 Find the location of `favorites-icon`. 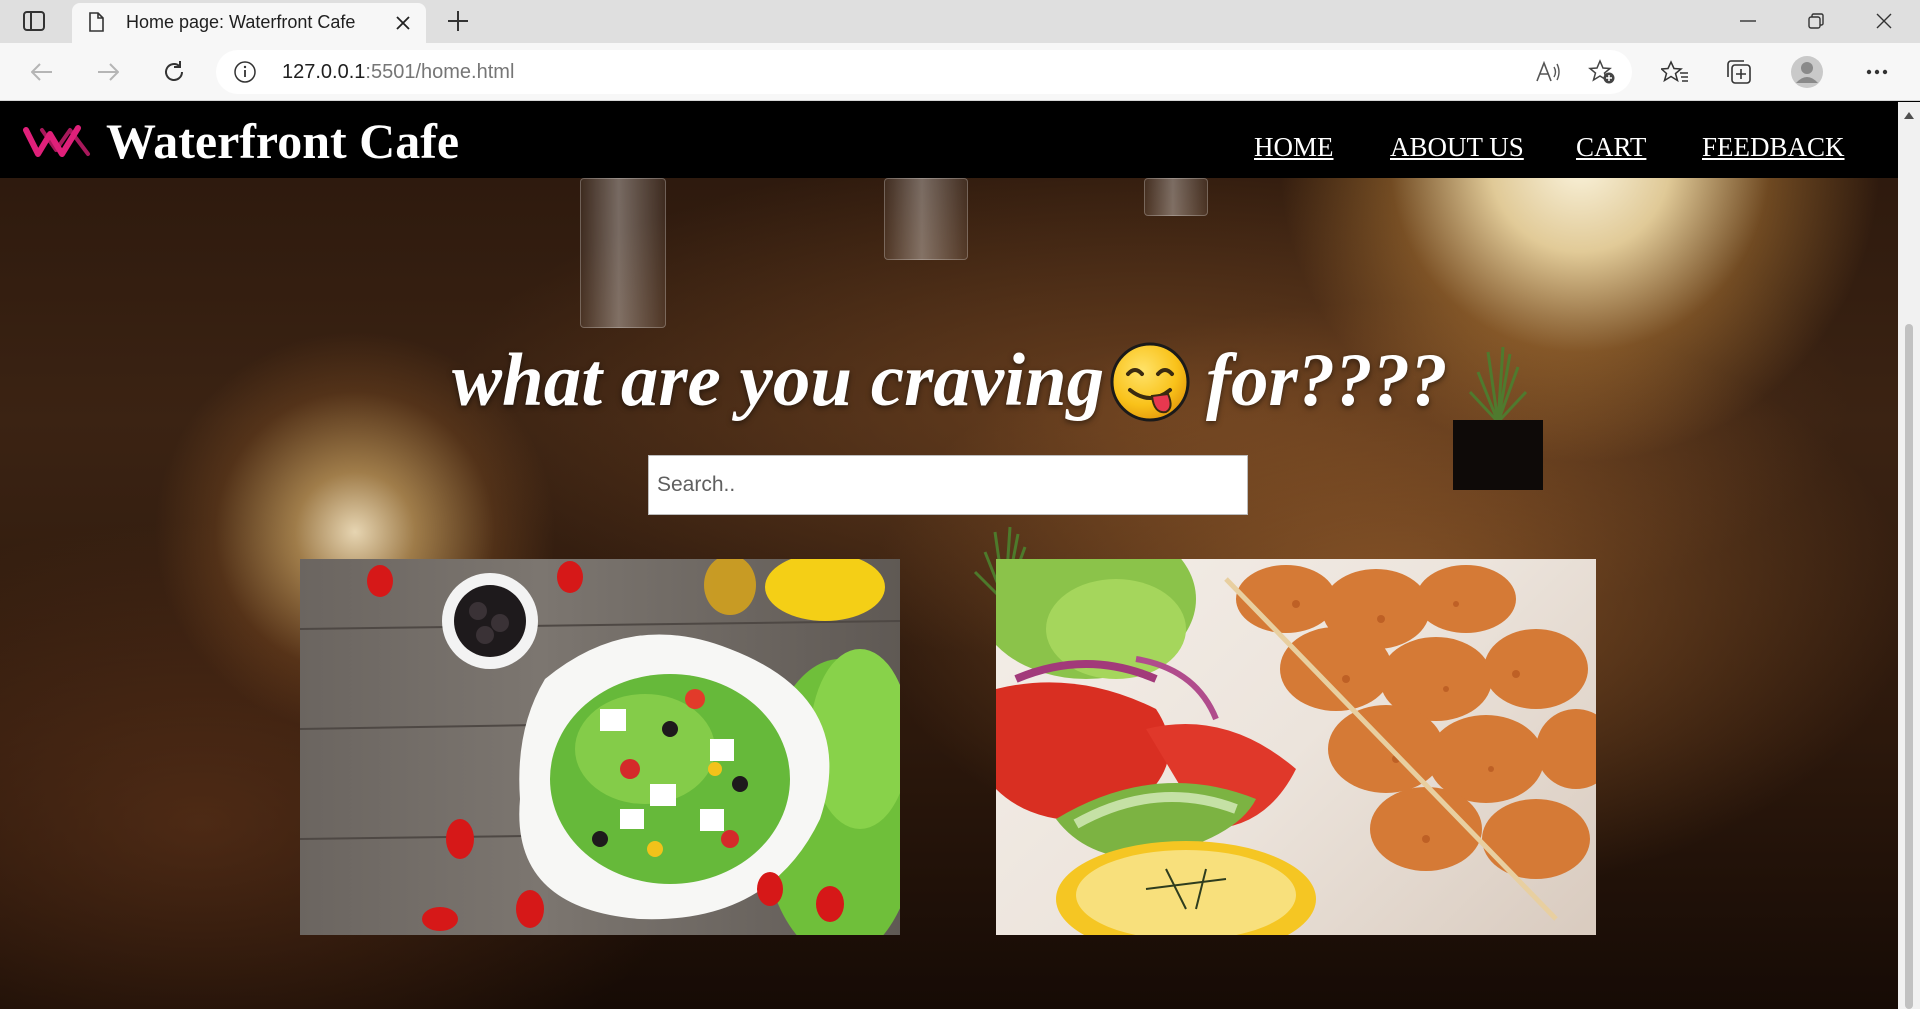

favorites-icon is located at coordinates (1675, 72).